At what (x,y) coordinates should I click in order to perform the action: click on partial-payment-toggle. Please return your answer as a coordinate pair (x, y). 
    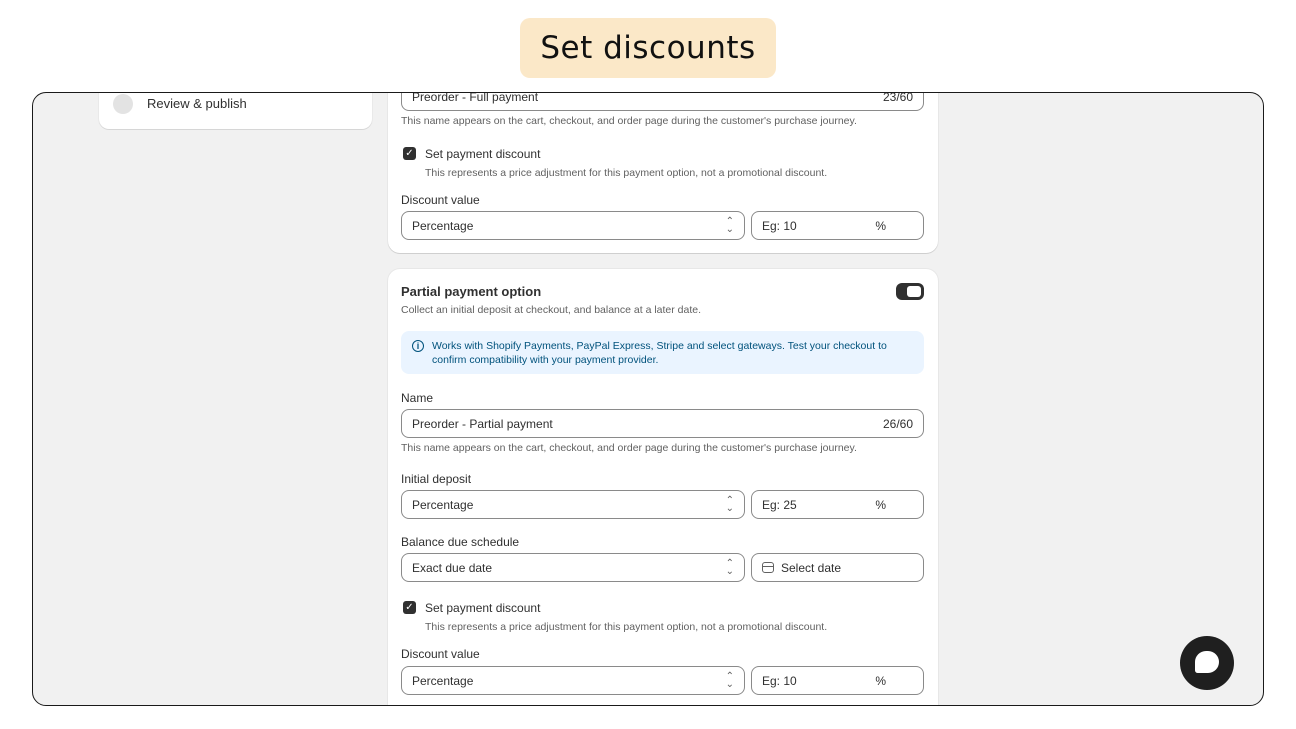
    Looking at the image, I should click on (910, 291).